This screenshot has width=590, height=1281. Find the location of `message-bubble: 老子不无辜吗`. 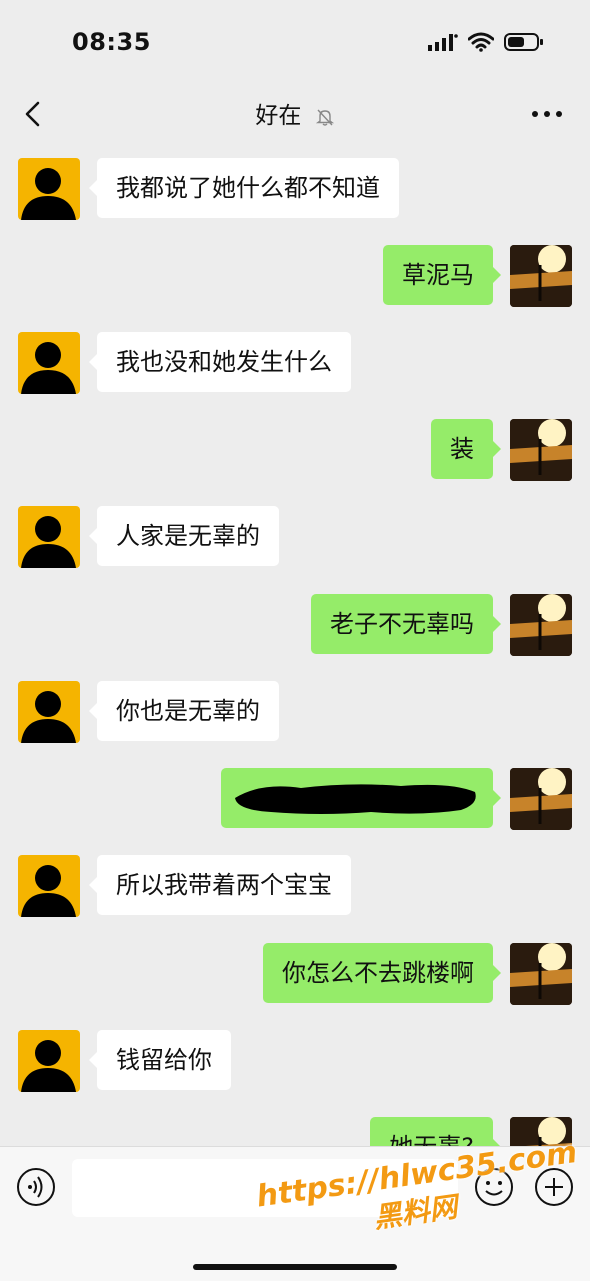

message-bubble: 老子不无辜吗 is located at coordinates (406, 624).